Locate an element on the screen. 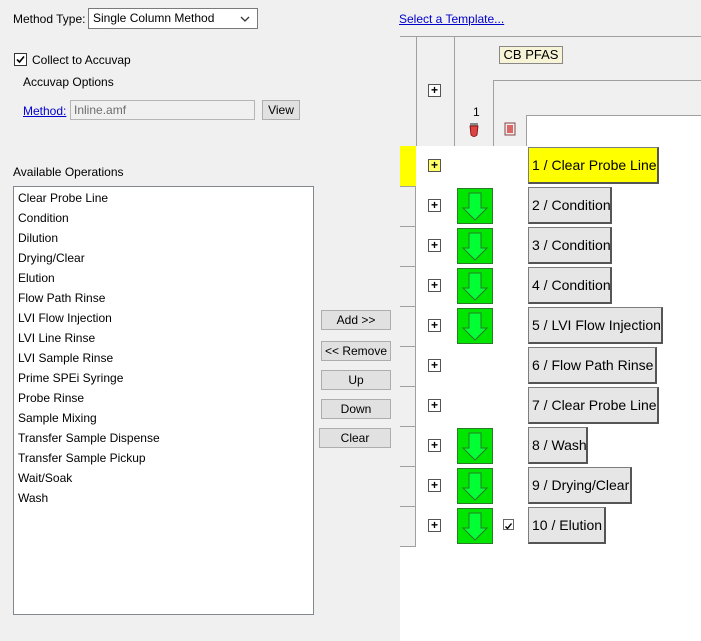 This screenshot has height=641, width=701. list-item: Flow Path Rinse is located at coordinates (61, 298).